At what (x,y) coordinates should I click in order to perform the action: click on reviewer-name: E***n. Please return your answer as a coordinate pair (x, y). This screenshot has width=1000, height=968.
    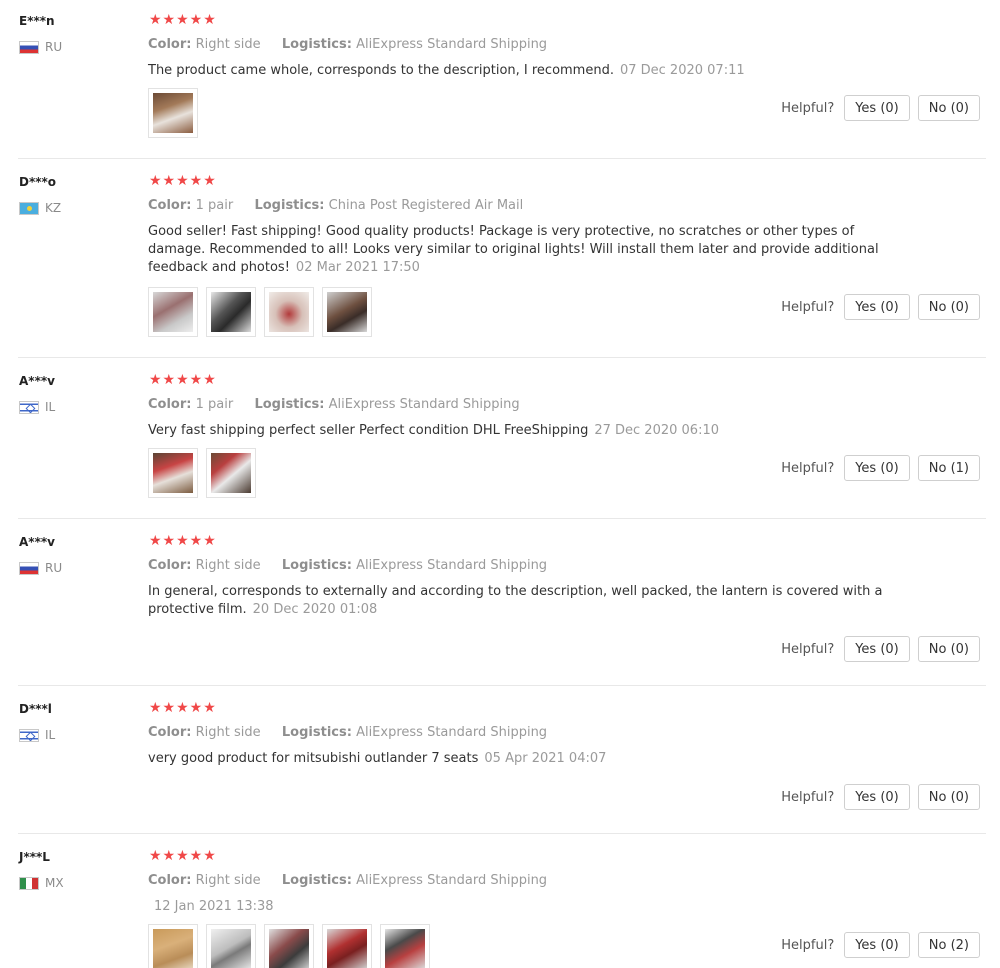
    Looking at the image, I should click on (37, 21).